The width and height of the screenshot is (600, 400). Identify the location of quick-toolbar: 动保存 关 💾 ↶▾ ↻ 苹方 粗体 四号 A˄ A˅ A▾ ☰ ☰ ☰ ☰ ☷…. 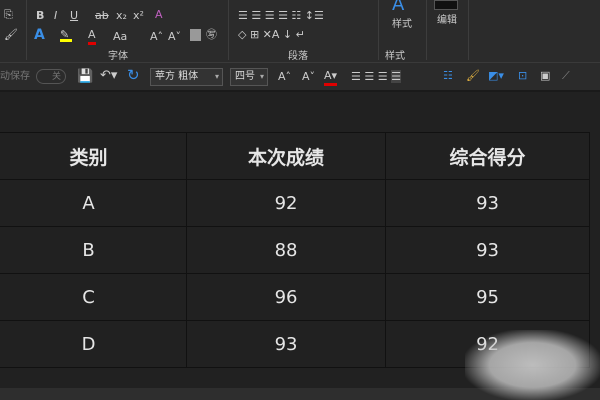
(300, 77).